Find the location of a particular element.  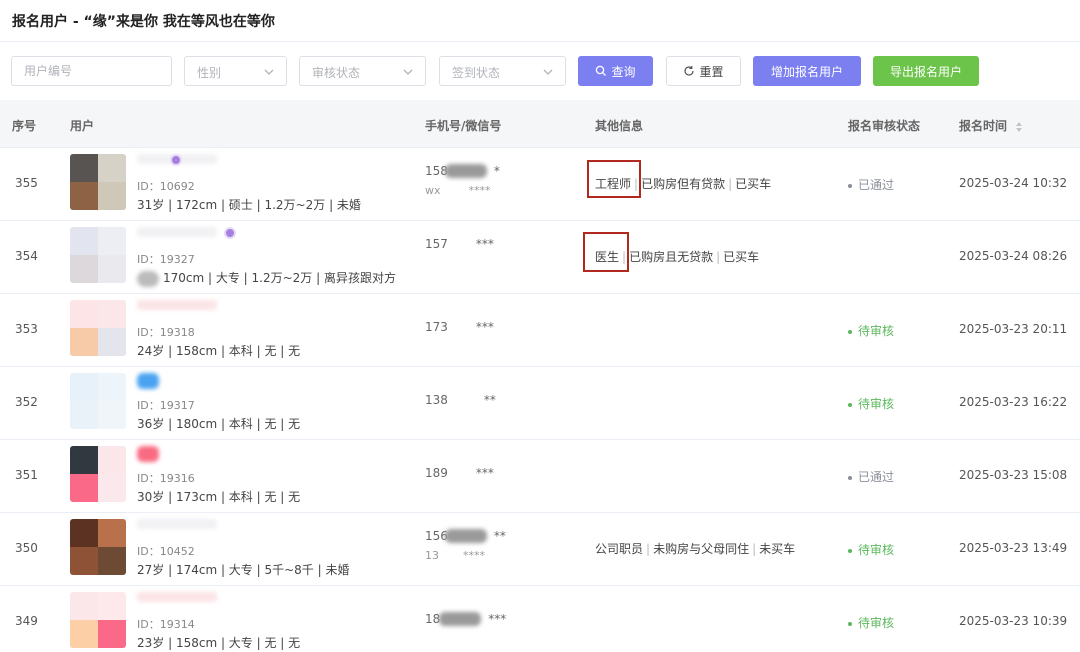

signup-time: 2025-03-23 13:49 is located at coordinates (1013, 548).